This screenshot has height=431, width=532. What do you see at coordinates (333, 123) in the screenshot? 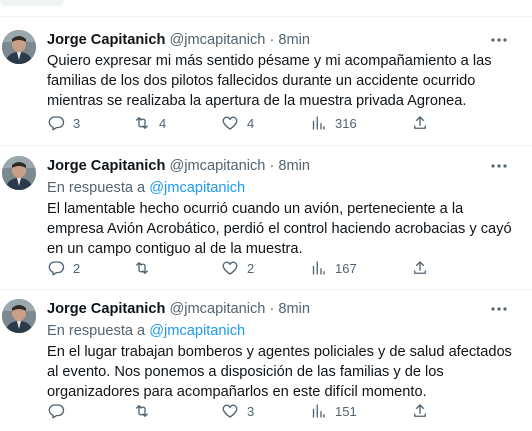
I see `views-button: 316` at bounding box center [333, 123].